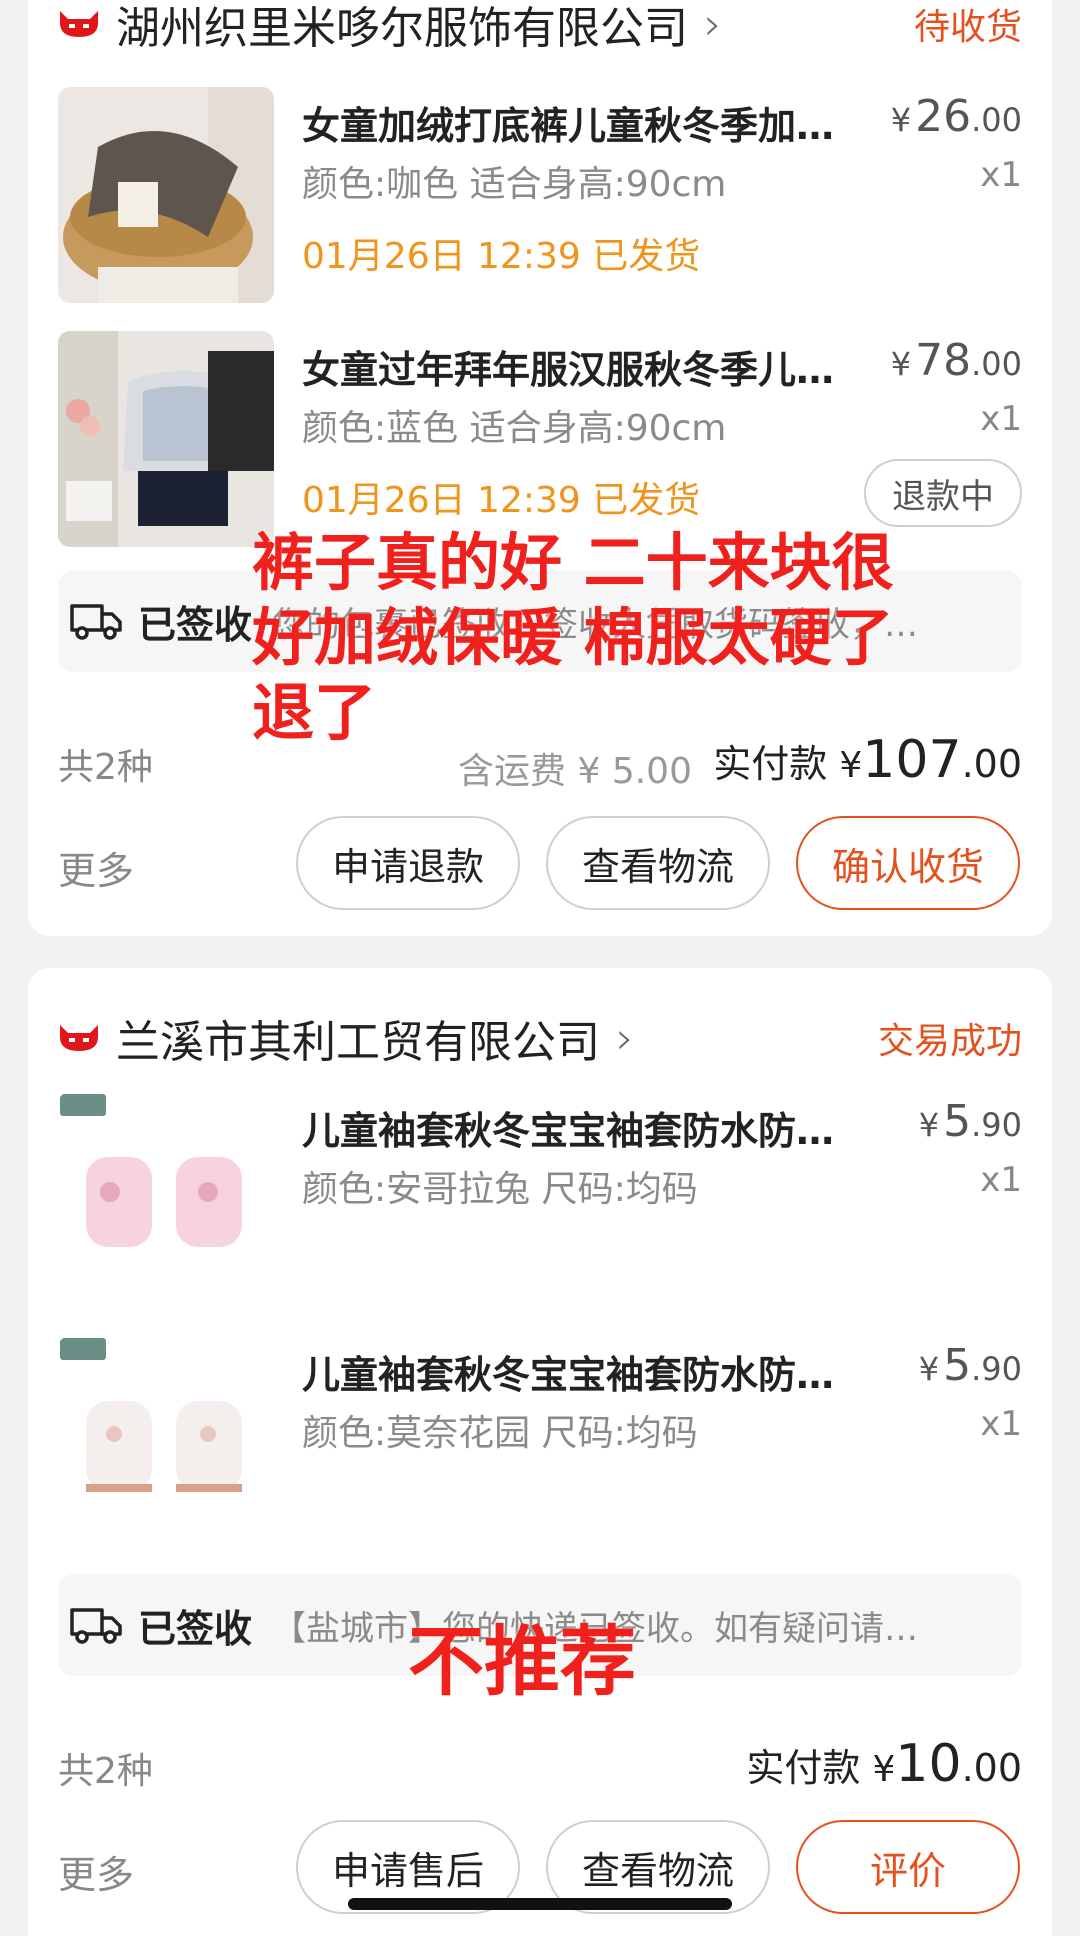  I want to click on product-item: 儿童袖套秋冬宝宝袖套防水防… 颜色:莫奈花园 尺码:均码 ¥5.90 x1, so click(540, 1445).